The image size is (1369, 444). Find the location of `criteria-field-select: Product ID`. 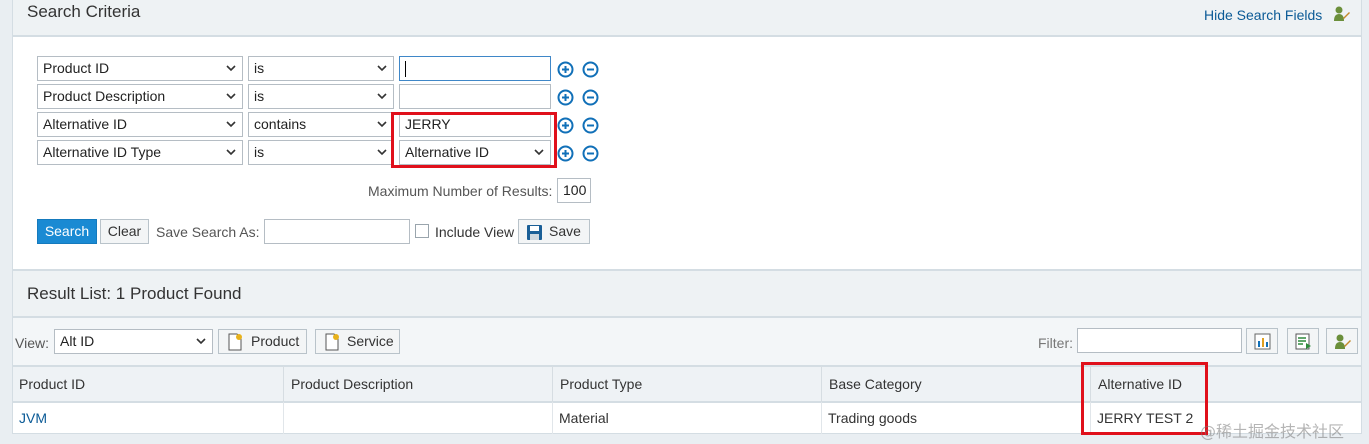

criteria-field-select: Product ID is located at coordinates (140, 68).